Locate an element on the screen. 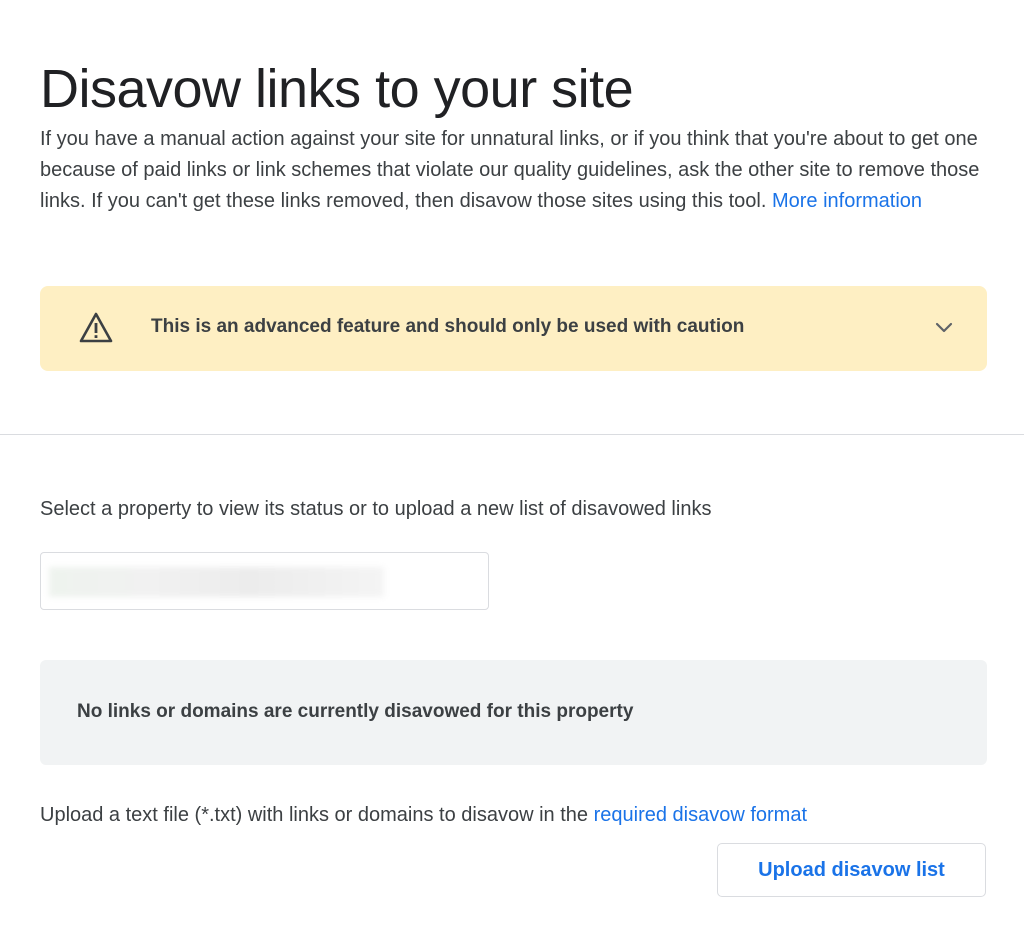 Image resolution: width=1024 pixels, height=925 pixels. more-information-link: More information is located at coordinates (847, 201).